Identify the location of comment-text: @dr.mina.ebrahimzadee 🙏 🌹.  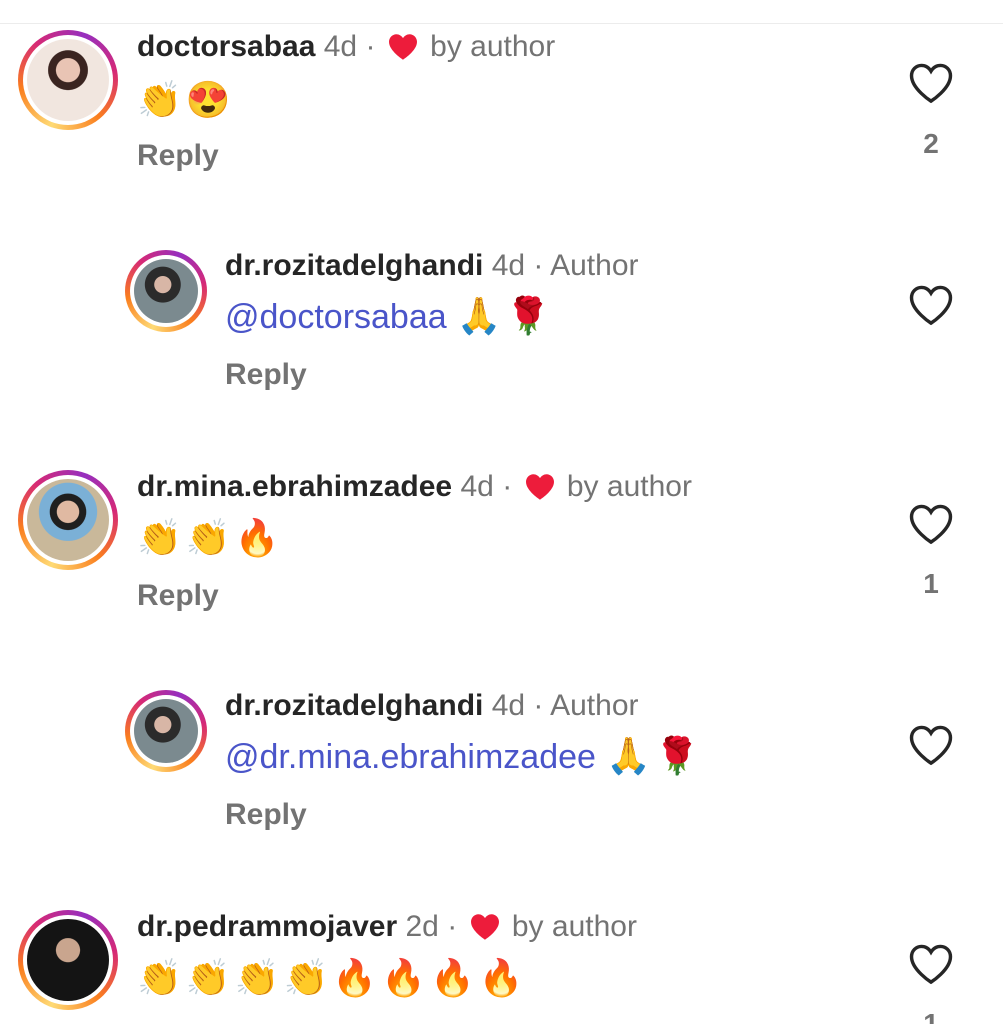
(464, 756).